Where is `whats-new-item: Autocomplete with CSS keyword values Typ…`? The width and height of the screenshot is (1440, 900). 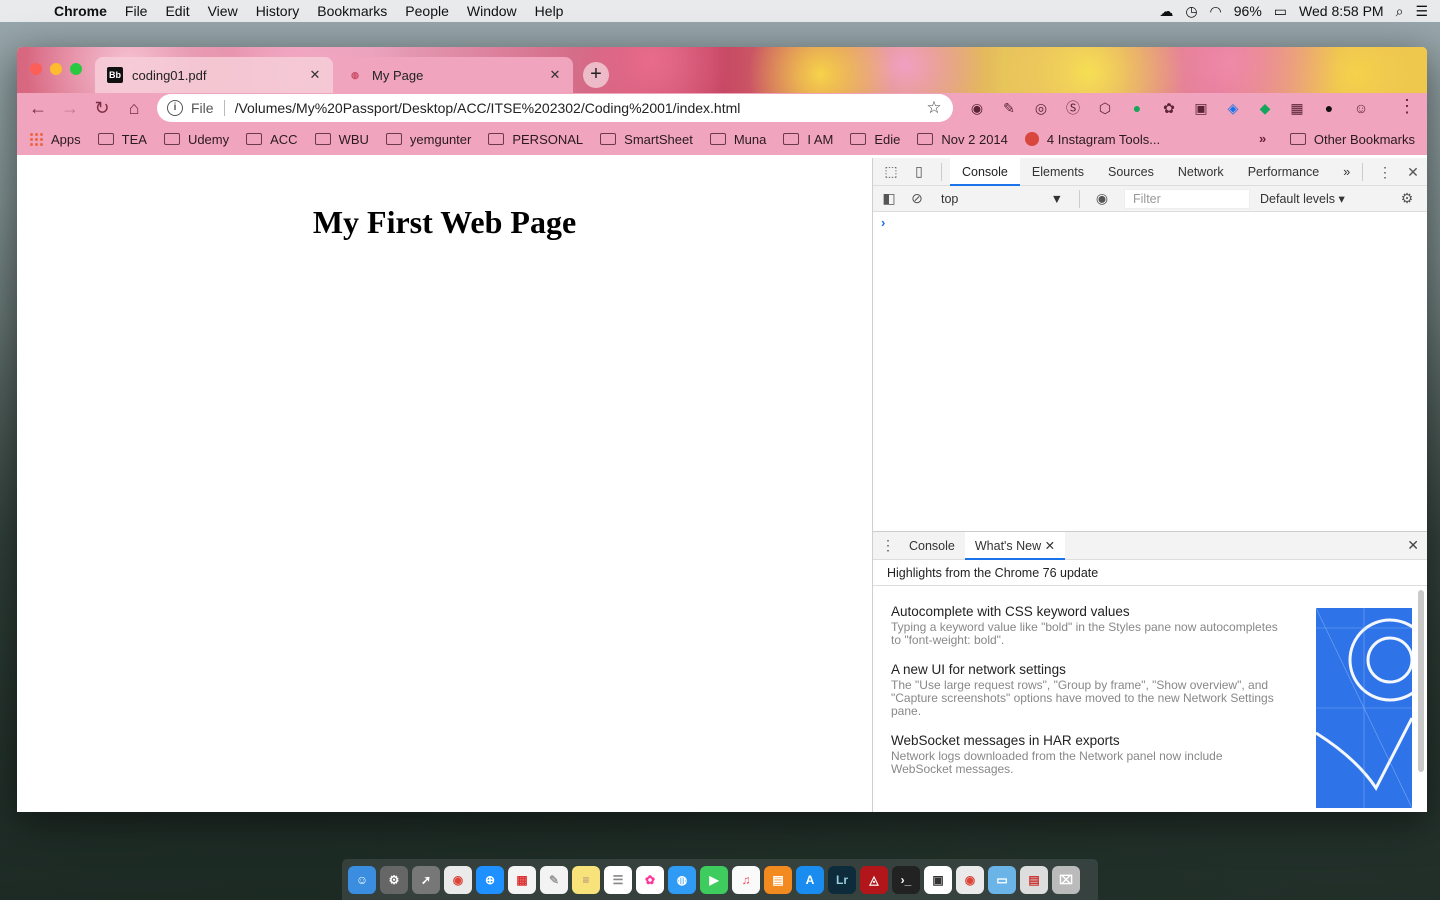 whats-new-item: Autocomplete with CSS keyword values Typ… is located at coordinates (1086, 625).